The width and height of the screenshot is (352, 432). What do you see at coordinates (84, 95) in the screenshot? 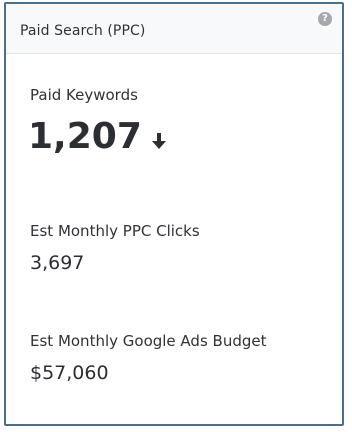
I see `paid-keywords-label: Paid Keywords` at bounding box center [84, 95].